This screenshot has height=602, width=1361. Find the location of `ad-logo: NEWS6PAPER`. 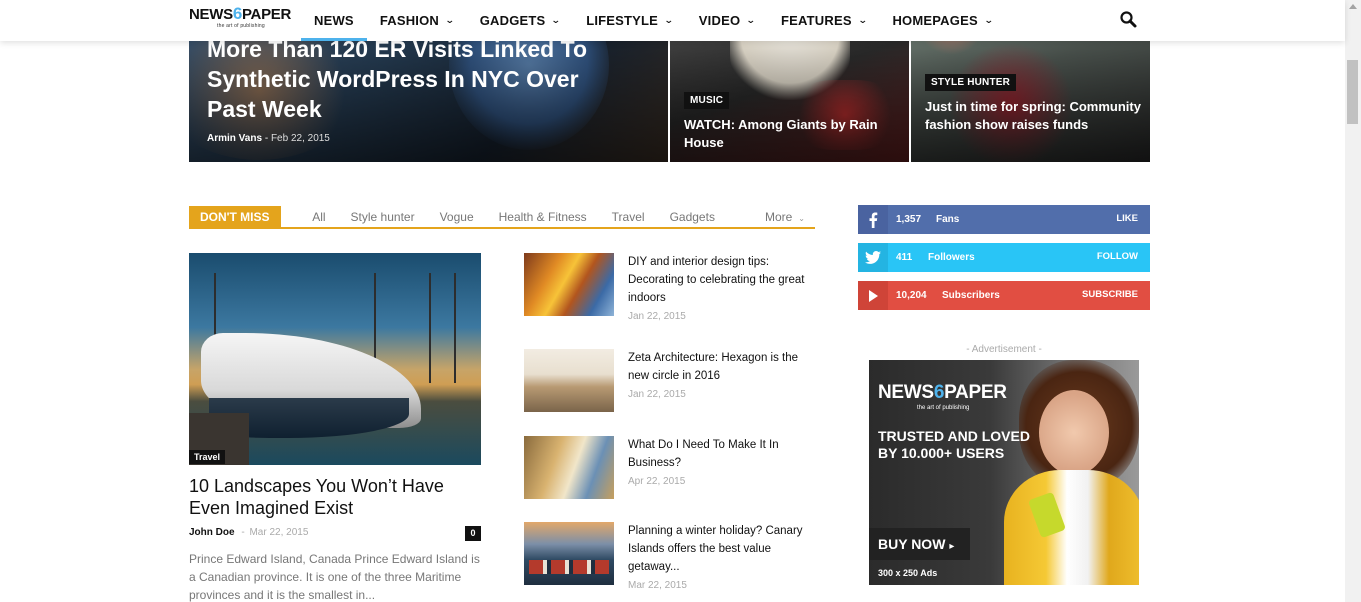

ad-logo: NEWS6PAPER is located at coordinates (942, 392).